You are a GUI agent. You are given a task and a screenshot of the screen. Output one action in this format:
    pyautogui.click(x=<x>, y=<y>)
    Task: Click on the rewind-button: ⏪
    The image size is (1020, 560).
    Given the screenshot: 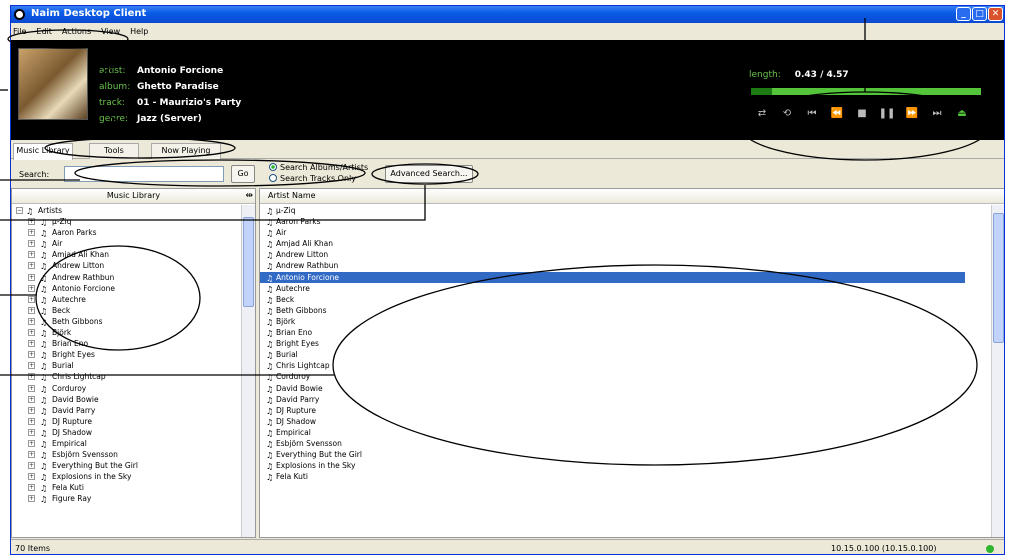 What is the action you would take?
    pyautogui.click(x=837, y=114)
    